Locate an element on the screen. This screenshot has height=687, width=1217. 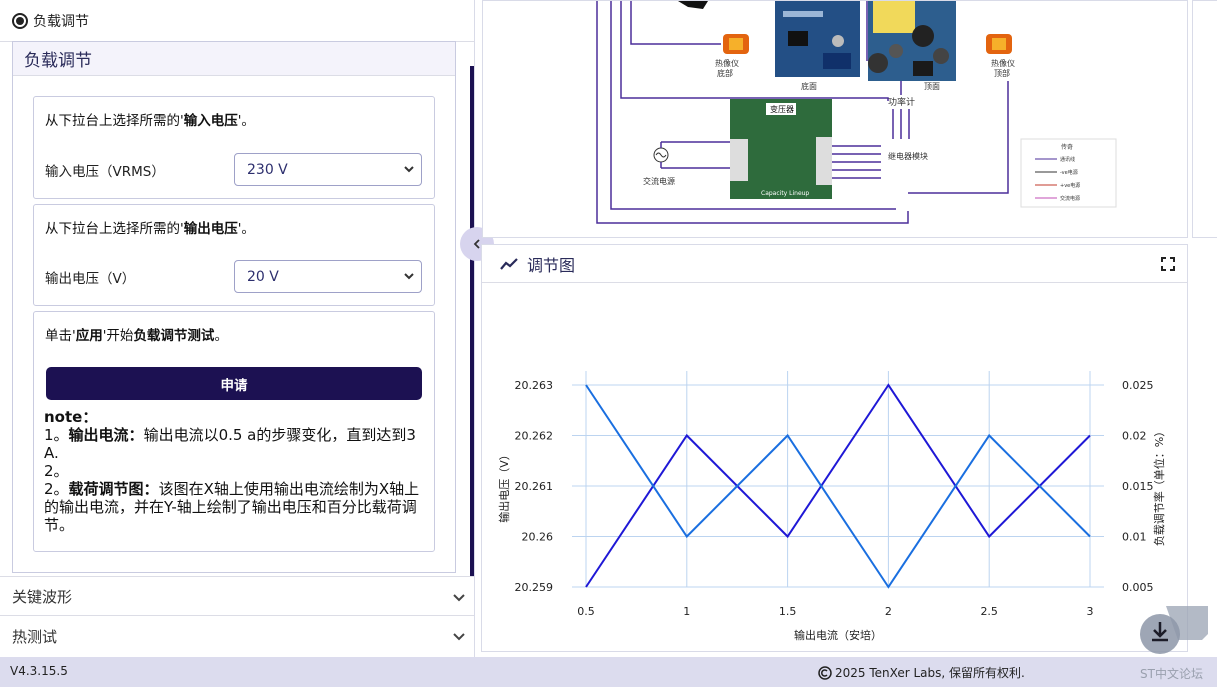
copyright: 2025 TenXer Labs, 保留所有权利. is located at coordinates (921, 672).